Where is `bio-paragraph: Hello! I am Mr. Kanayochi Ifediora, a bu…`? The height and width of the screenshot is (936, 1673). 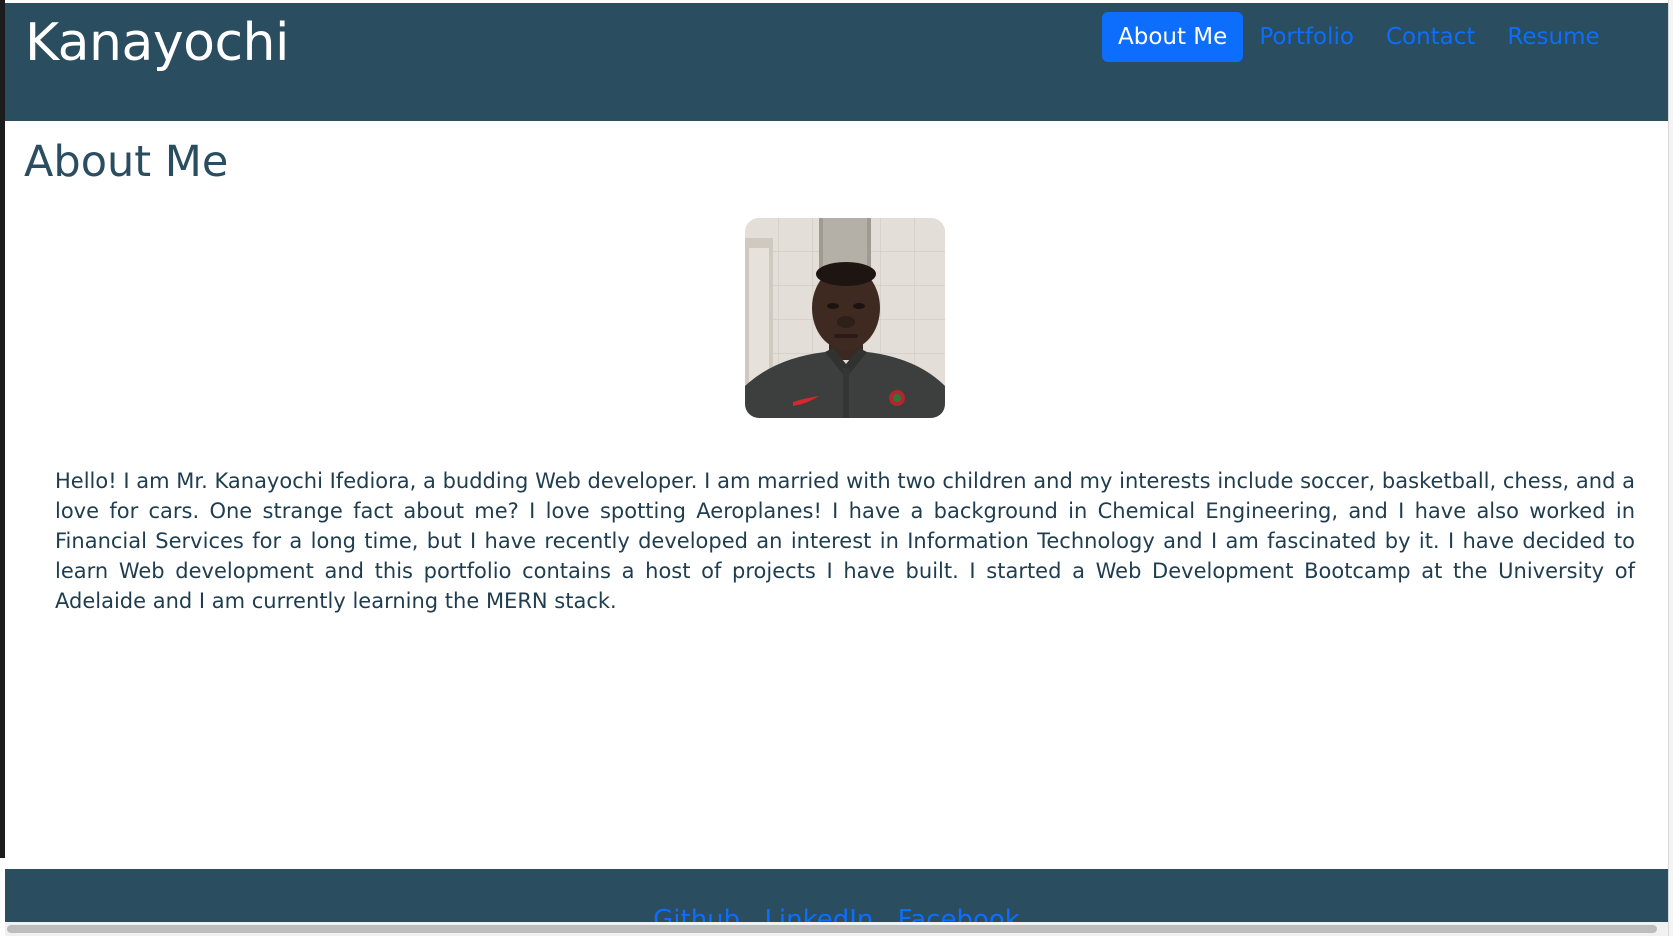 bio-paragraph: Hello! I am Mr. Kanayochi Ifediora, a bu… is located at coordinates (845, 541).